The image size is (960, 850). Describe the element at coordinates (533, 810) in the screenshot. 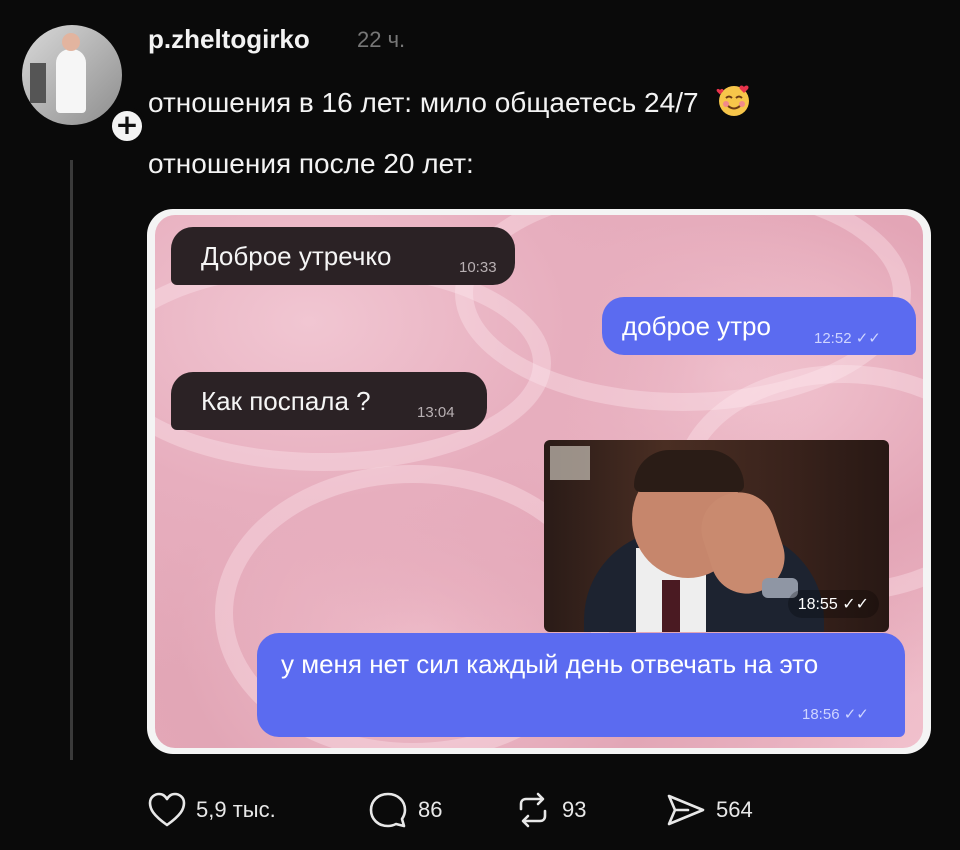

I see `repost-icon` at that location.